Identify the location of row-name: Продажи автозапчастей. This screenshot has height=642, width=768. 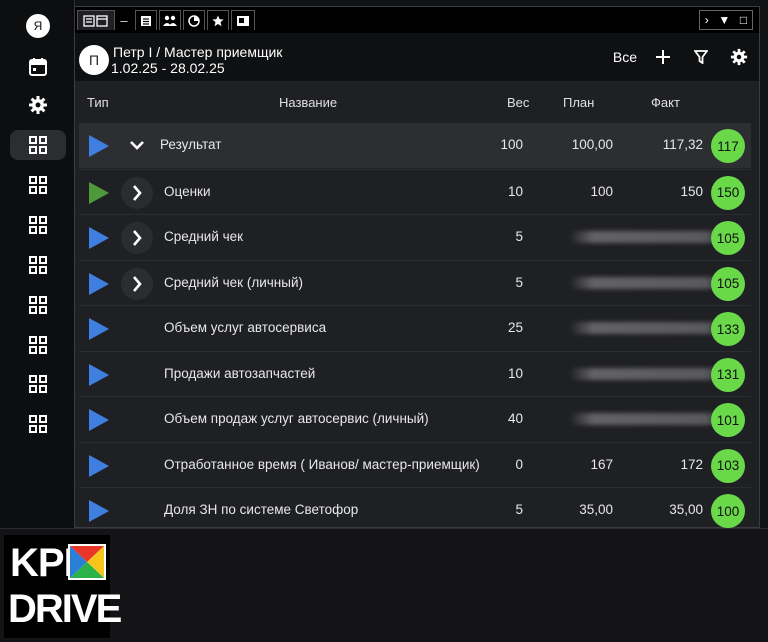
(239, 373).